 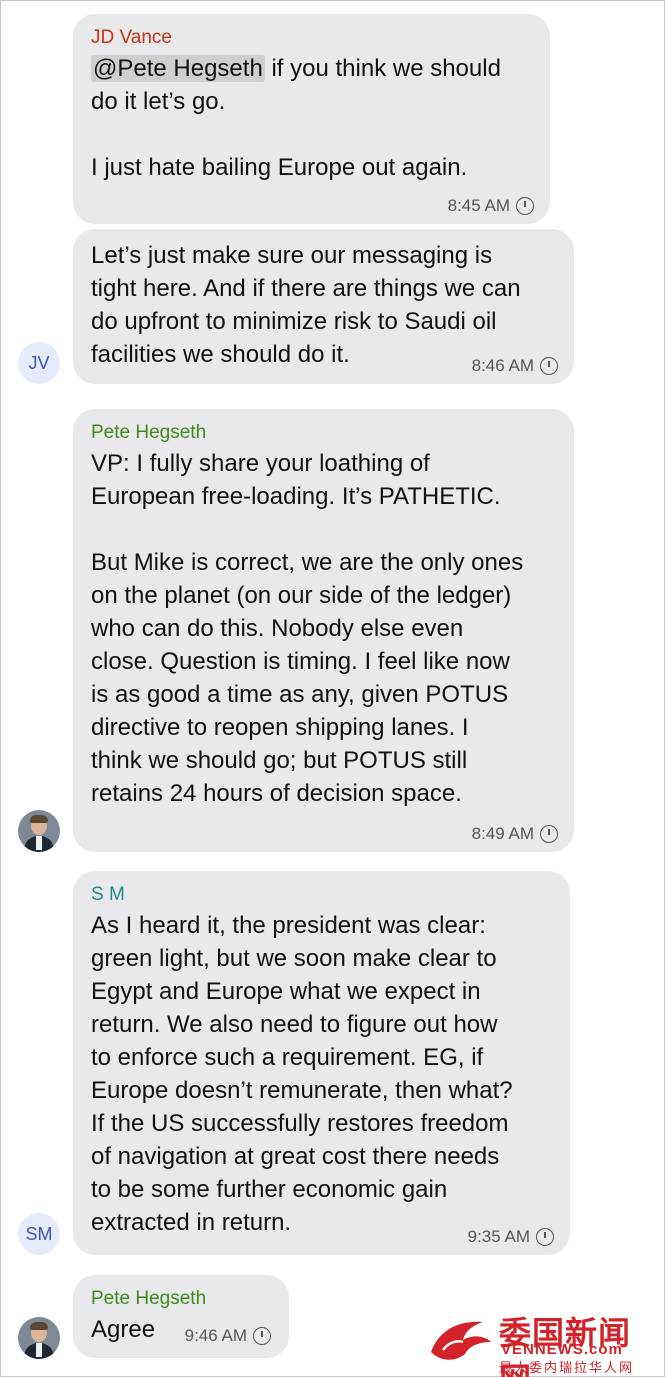 What do you see at coordinates (498, 1236) in the screenshot?
I see `timestamp: 9:35 AM` at bounding box center [498, 1236].